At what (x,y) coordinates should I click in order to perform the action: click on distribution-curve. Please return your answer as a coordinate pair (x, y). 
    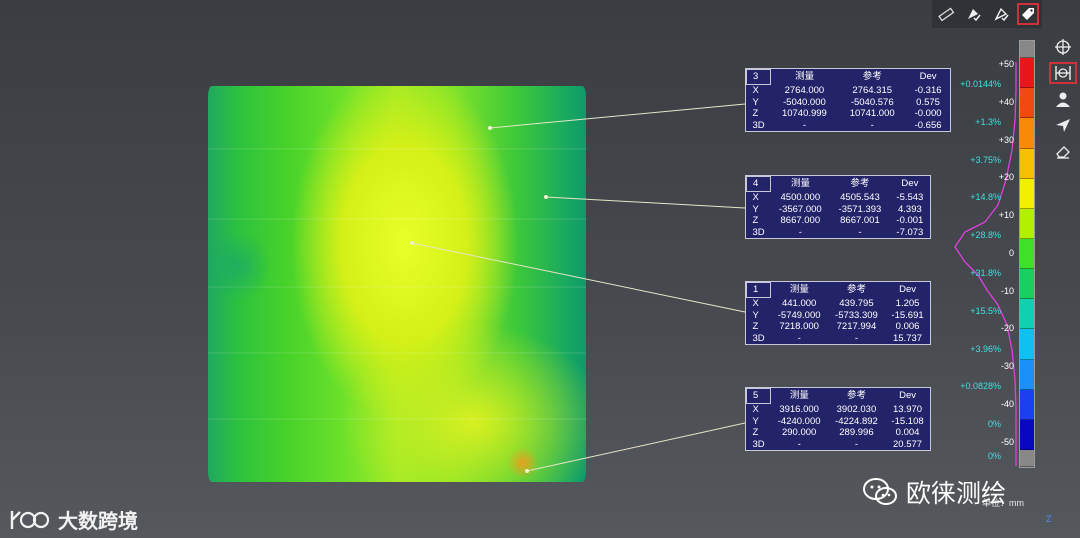
    Looking at the image, I should click on (985, 264).